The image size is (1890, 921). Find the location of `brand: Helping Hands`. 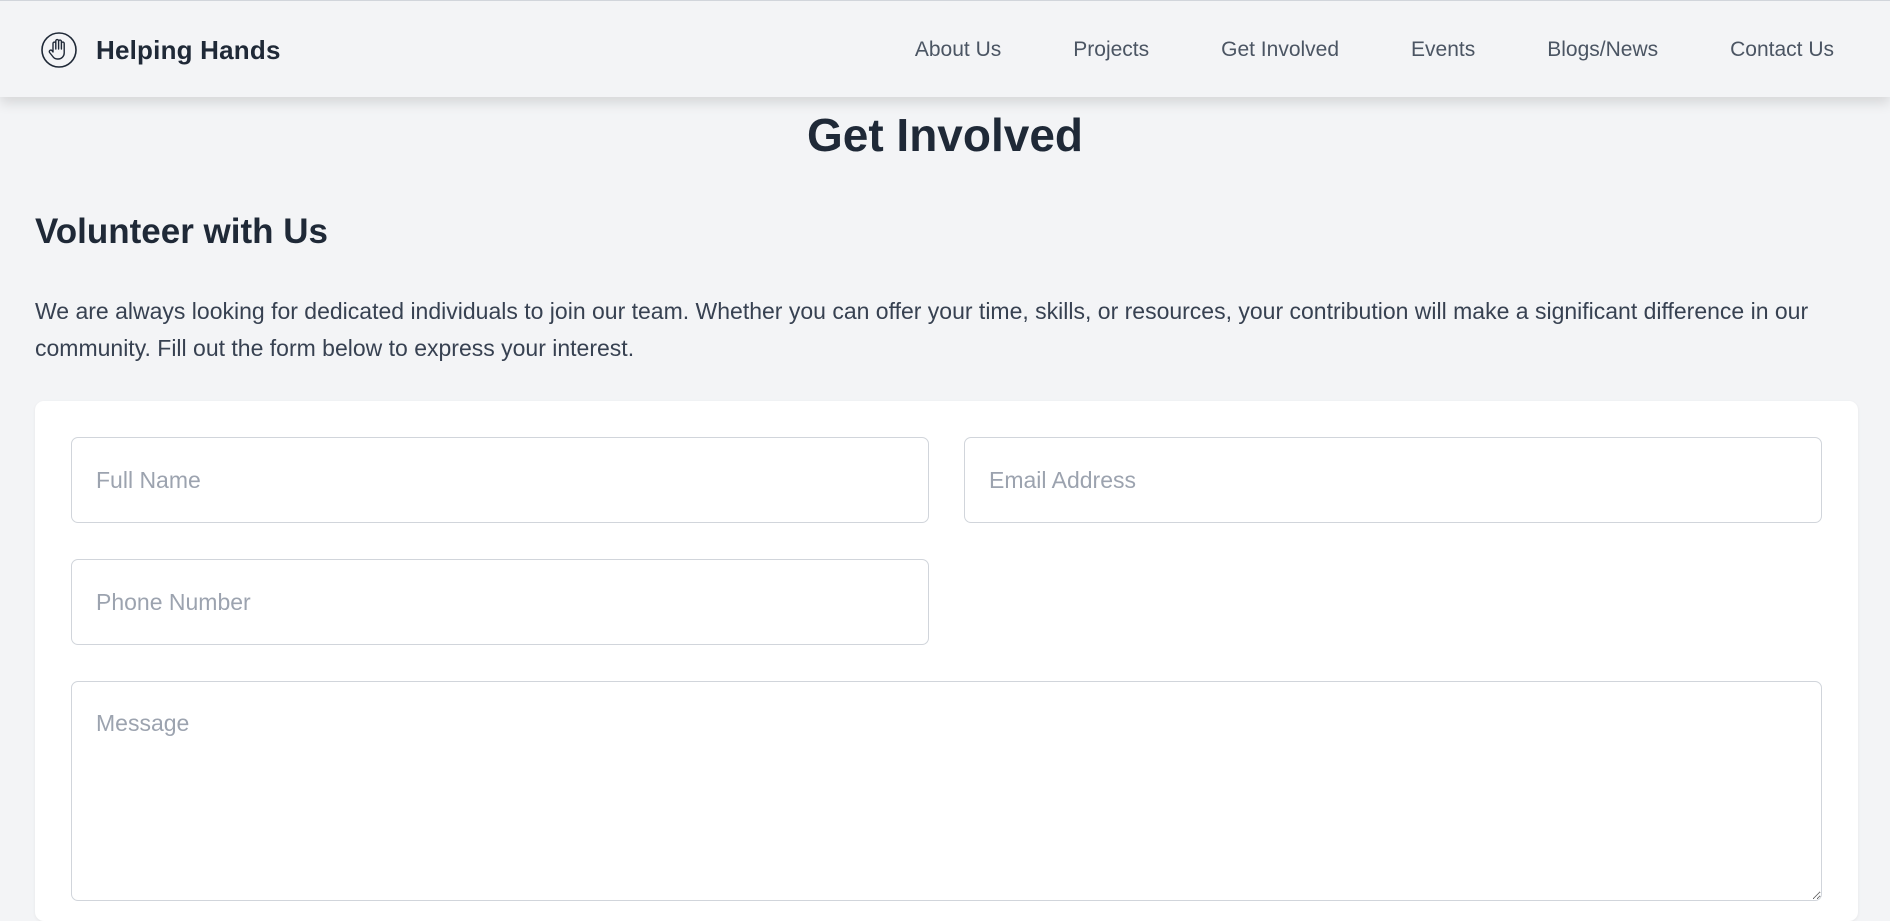

brand: Helping Hands is located at coordinates (160, 50).